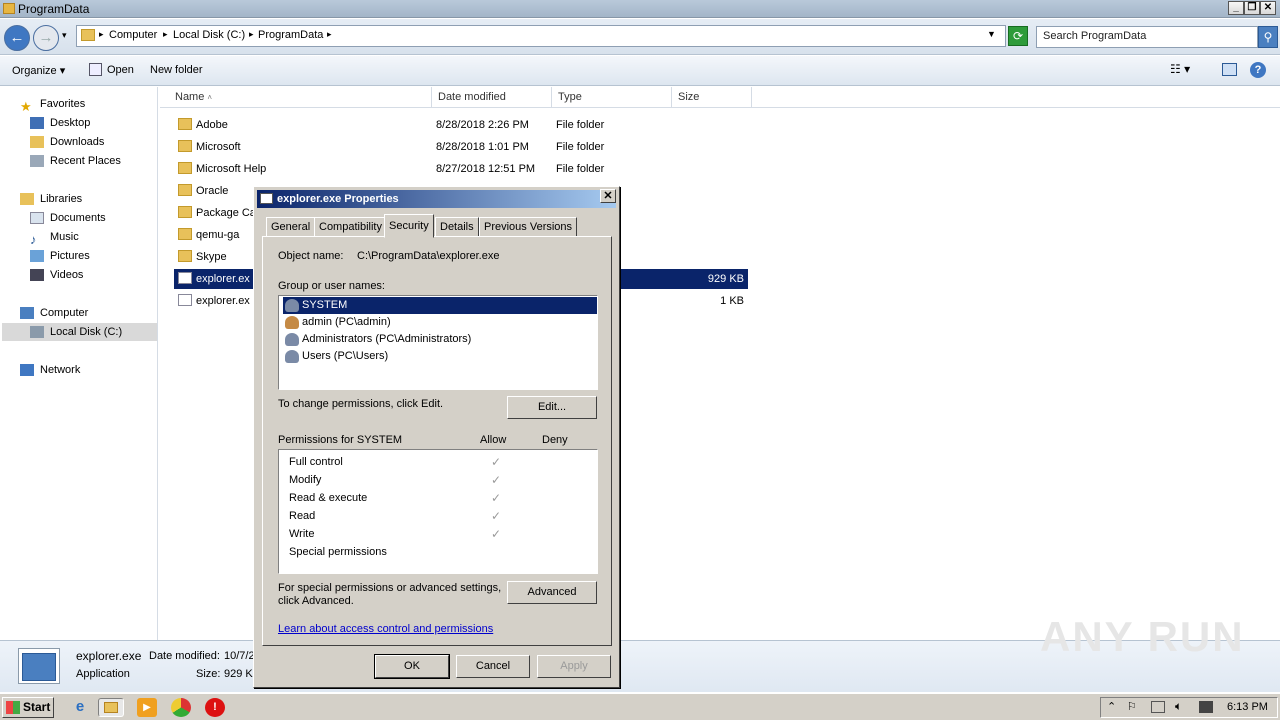 The height and width of the screenshot is (720, 1280). Describe the element at coordinates (345, 356) in the screenshot. I see `user-label: Users (PC\Users)` at that location.